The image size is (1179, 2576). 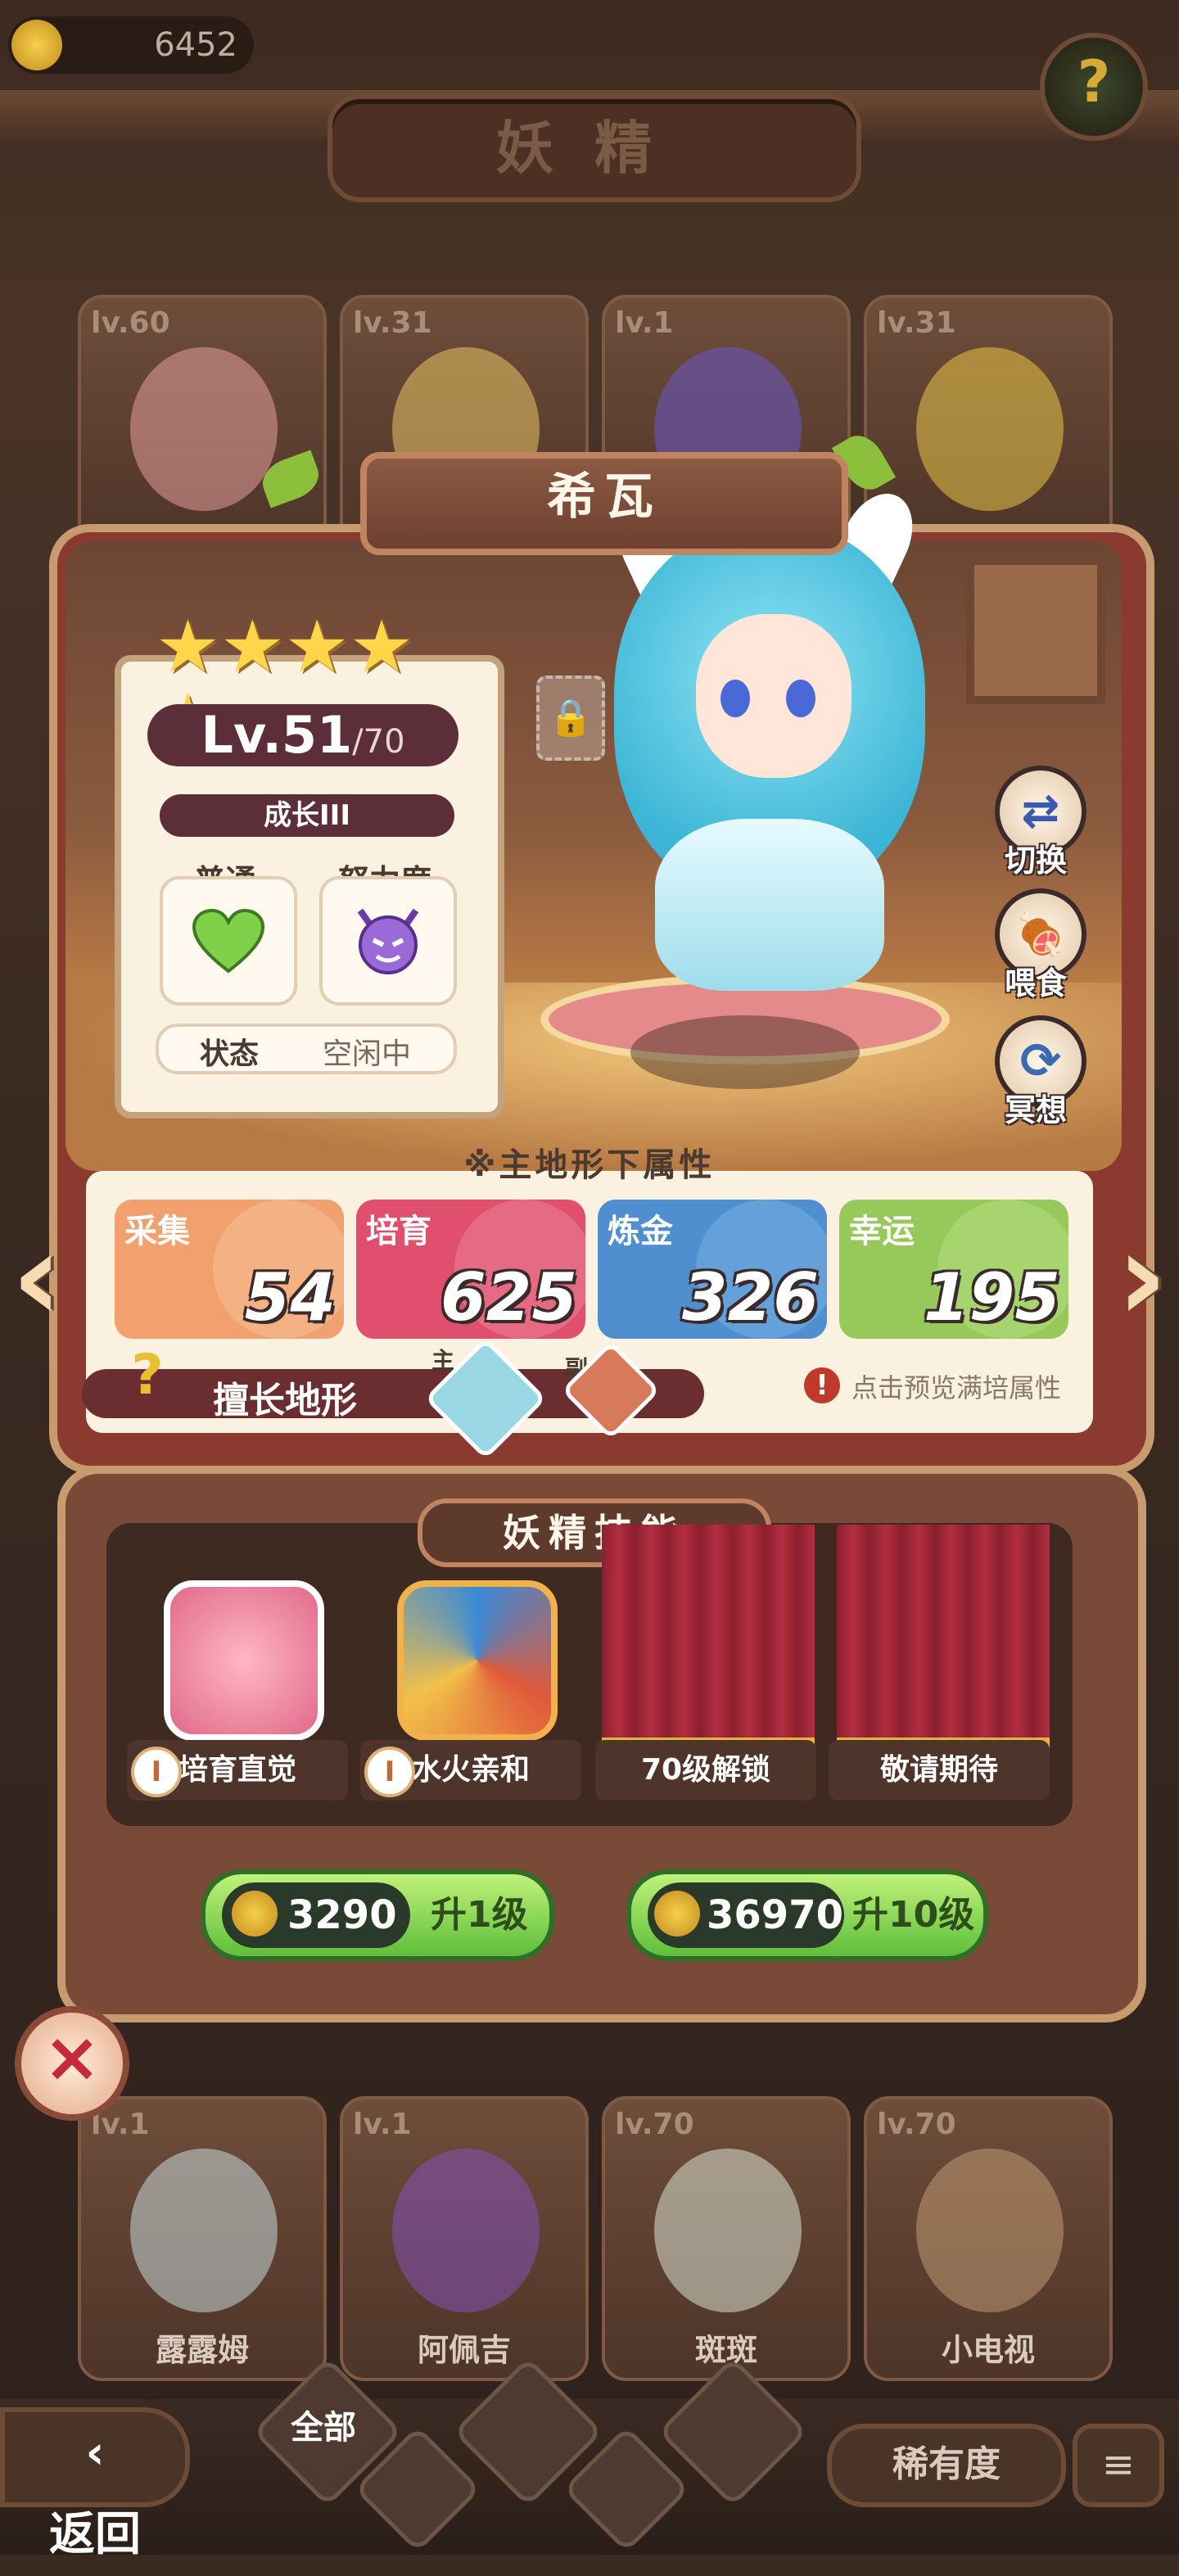 I want to click on help-button: ?, so click(x=1094, y=87).